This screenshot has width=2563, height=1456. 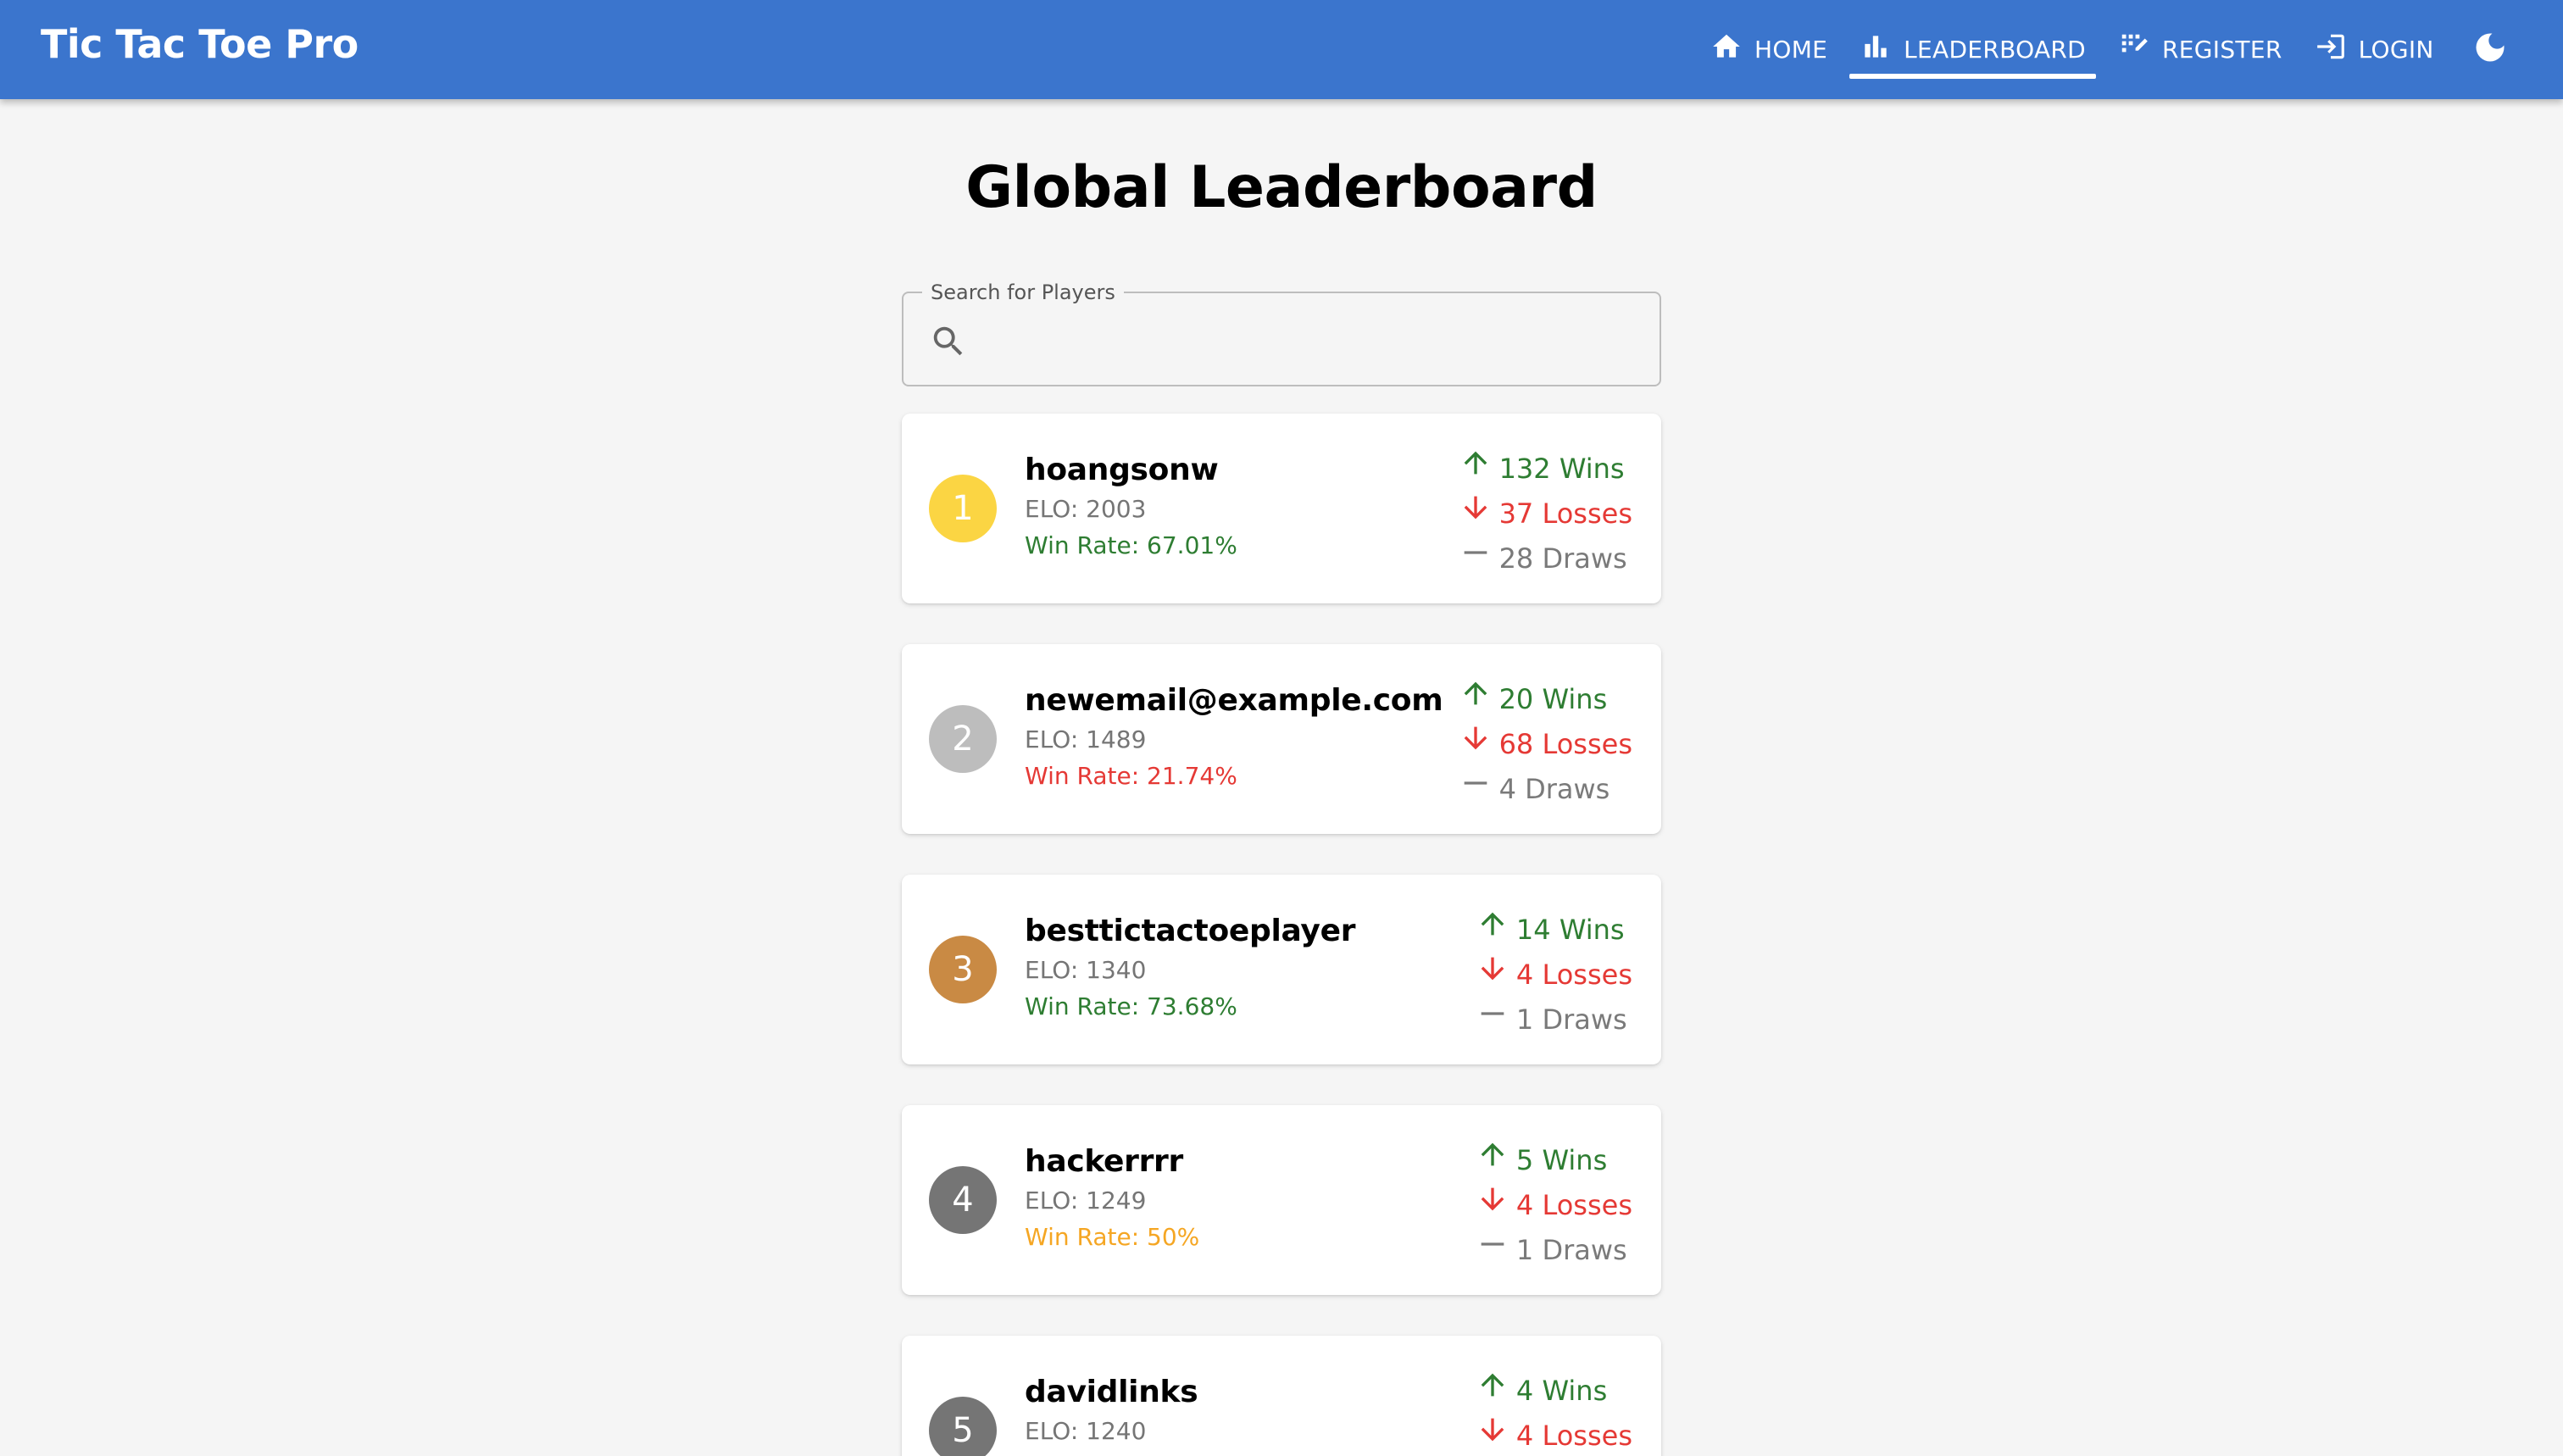 I want to click on page-title: Global Leaderboard, so click(x=1281, y=188).